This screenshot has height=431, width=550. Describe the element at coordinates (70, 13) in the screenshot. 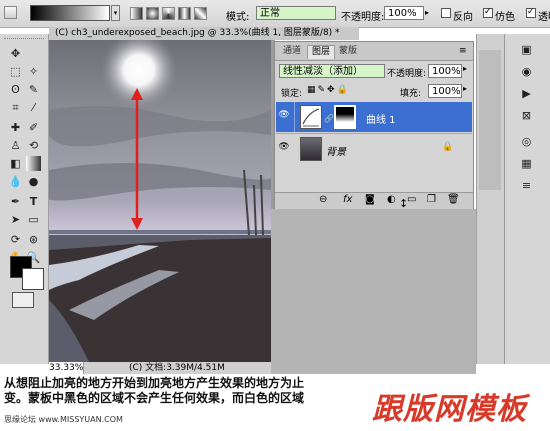

I see `gradient-picker` at that location.